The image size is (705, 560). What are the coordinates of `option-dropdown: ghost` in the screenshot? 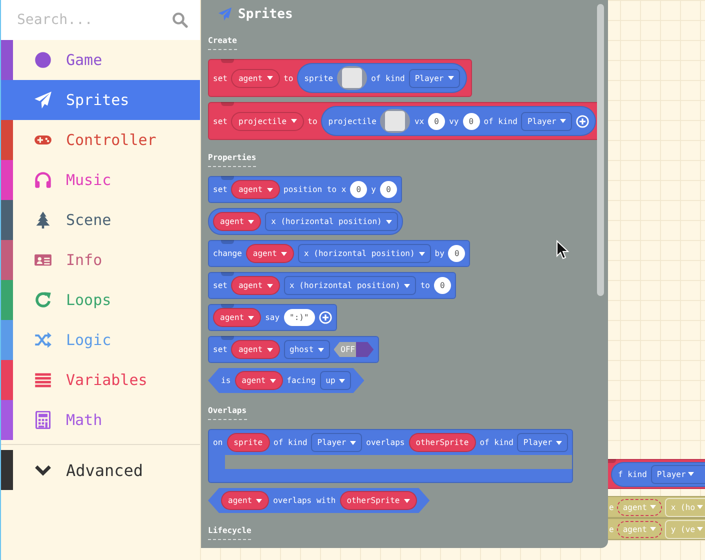 It's located at (307, 349).